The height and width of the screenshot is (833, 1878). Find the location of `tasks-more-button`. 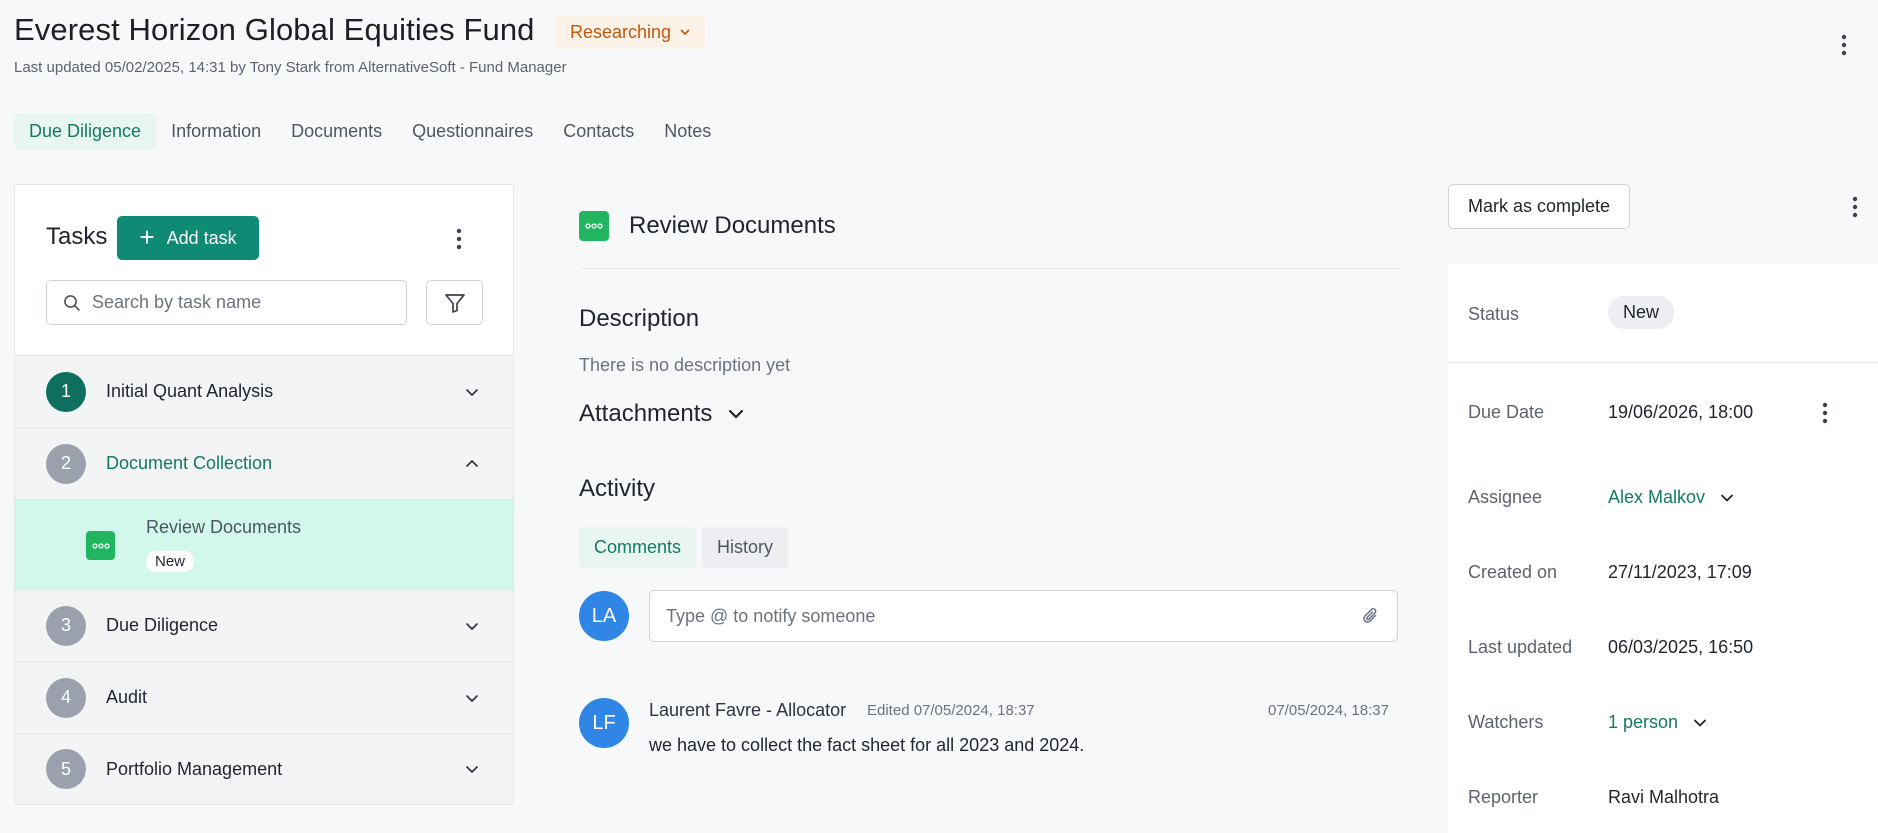

tasks-more-button is located at coordinates (459, 239).